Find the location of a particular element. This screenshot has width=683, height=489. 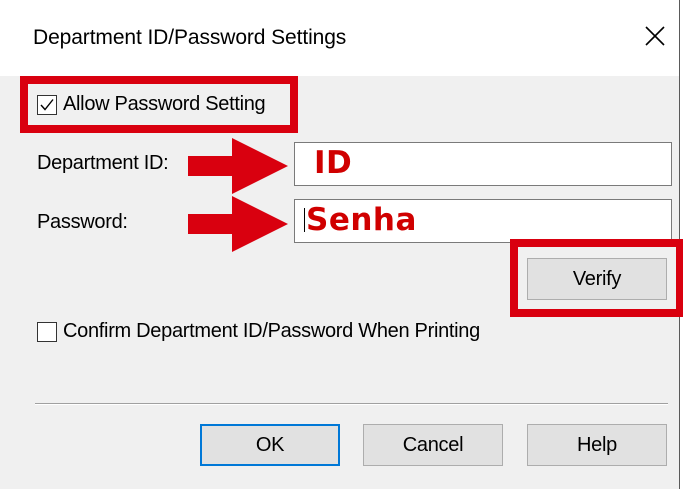

separator is located at coordinates (351, 404).